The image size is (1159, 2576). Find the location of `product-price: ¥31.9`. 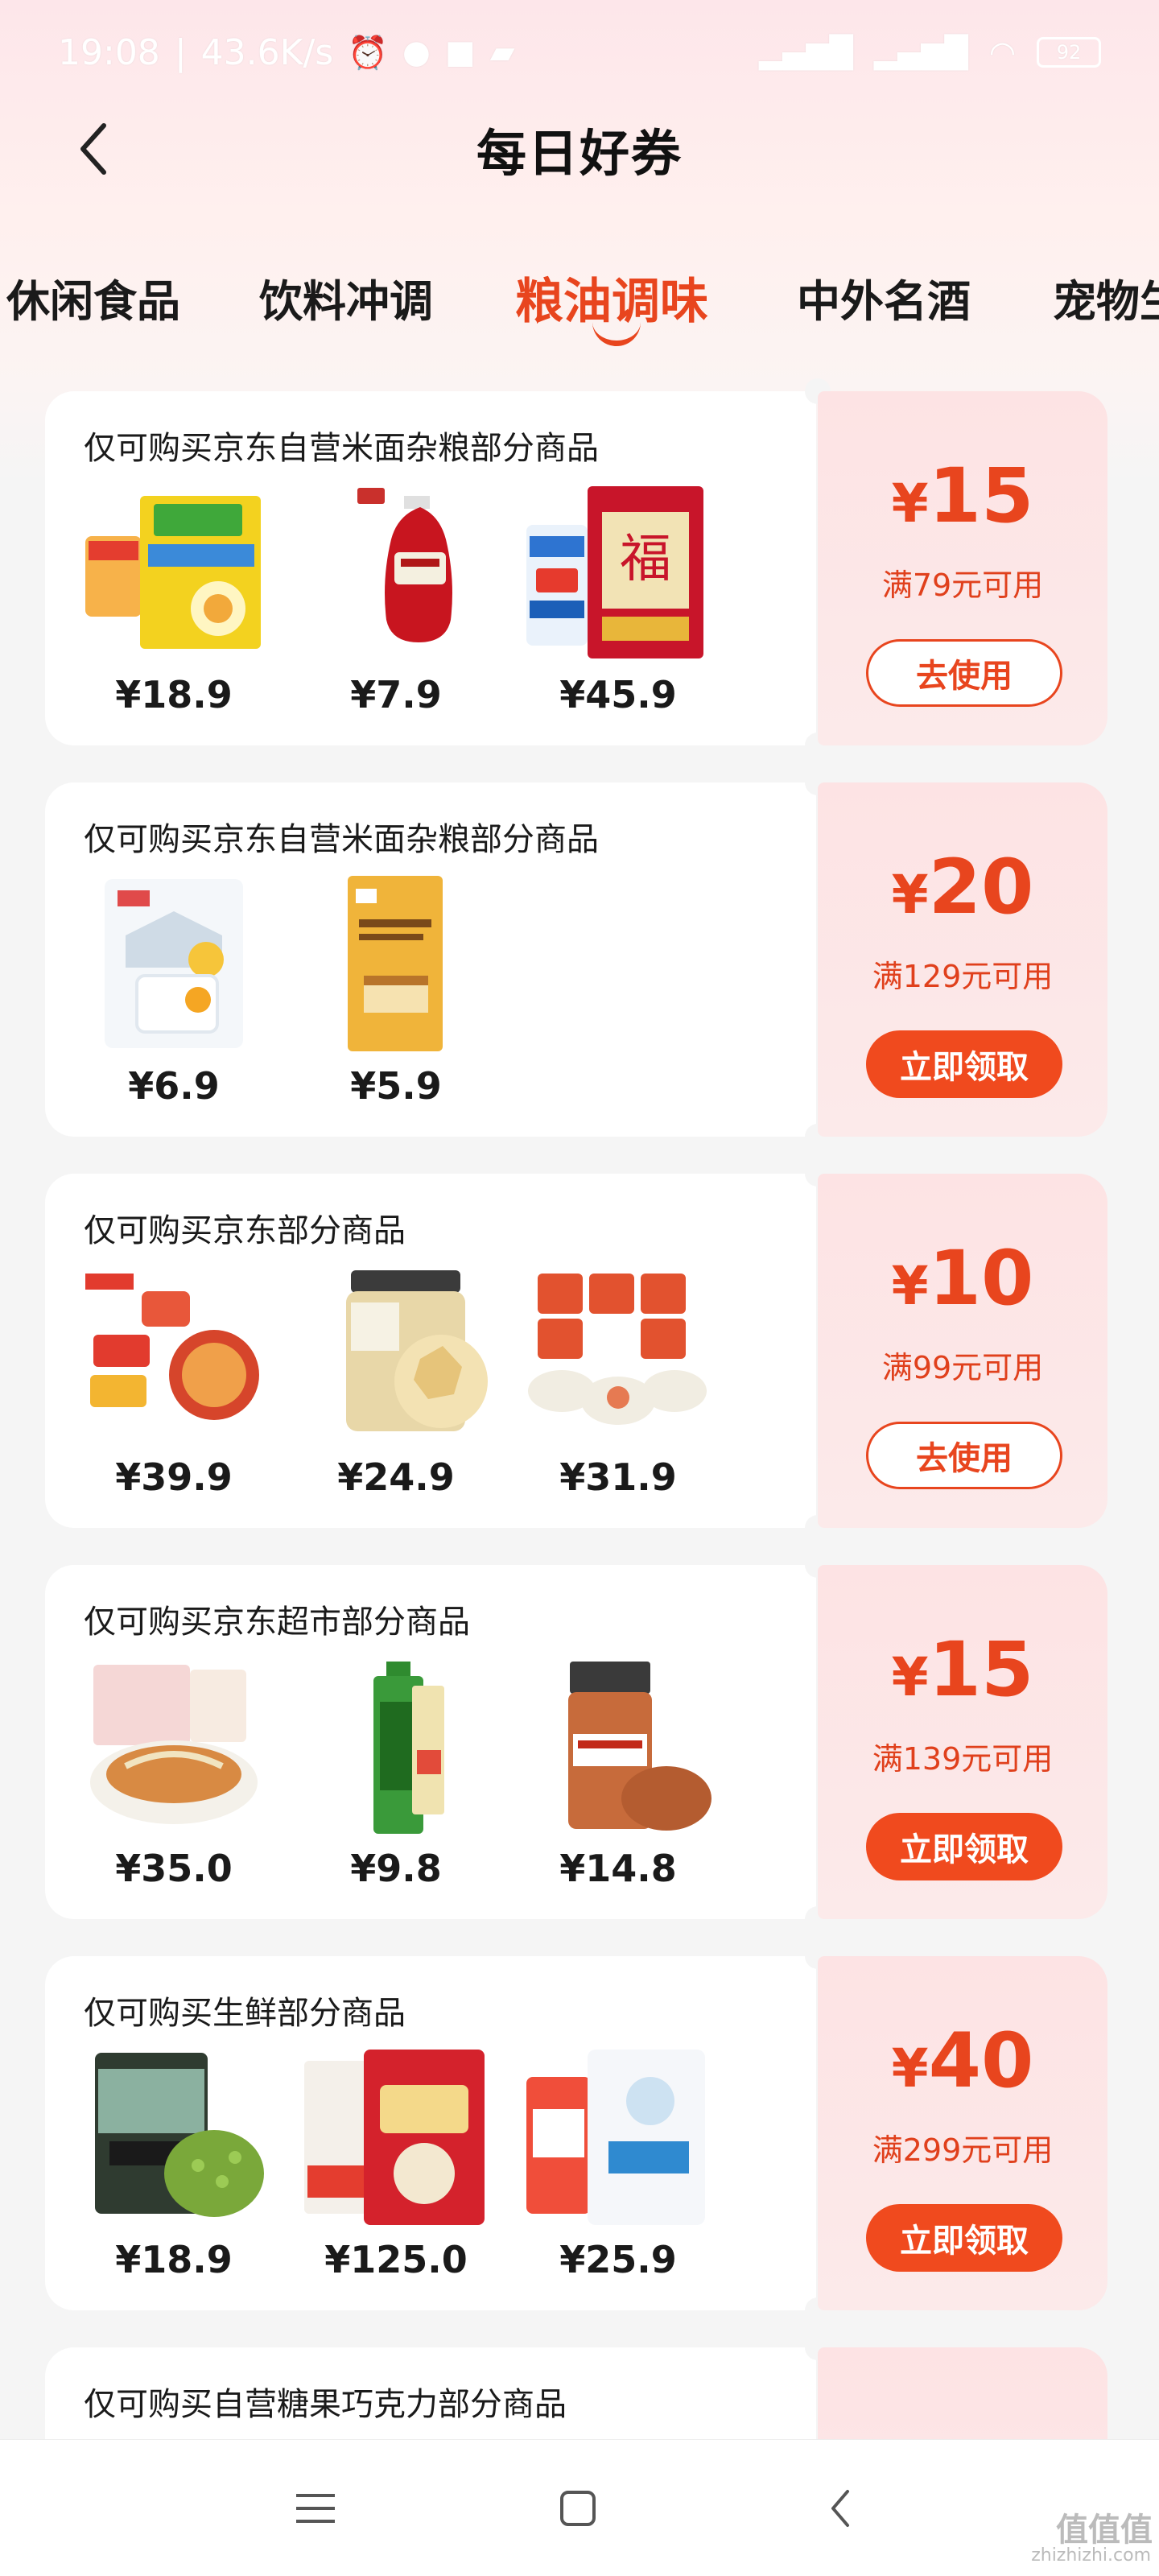

product-price: ¥31.9 is located at coordinates (618, 1477).